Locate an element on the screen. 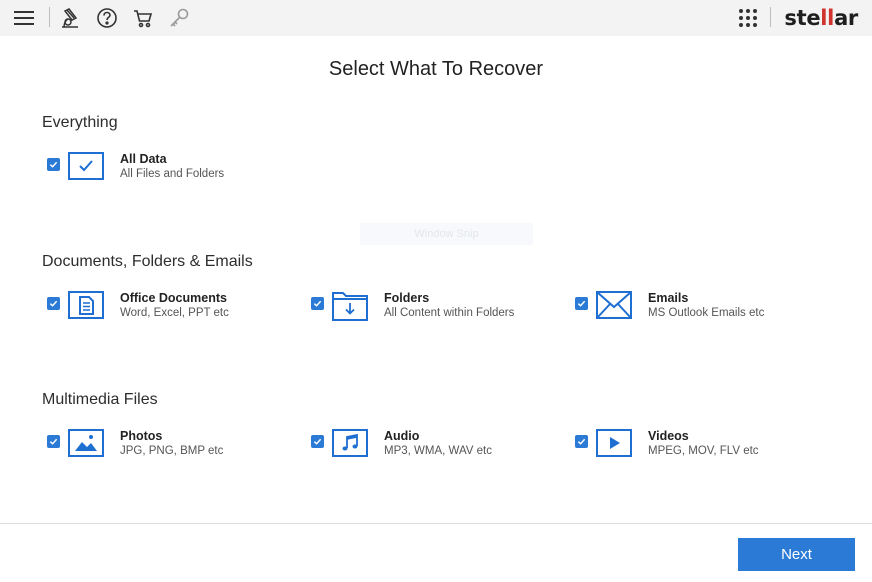 The image size is (872, 582). checkbox-videos is located at coordinates (581, 441).